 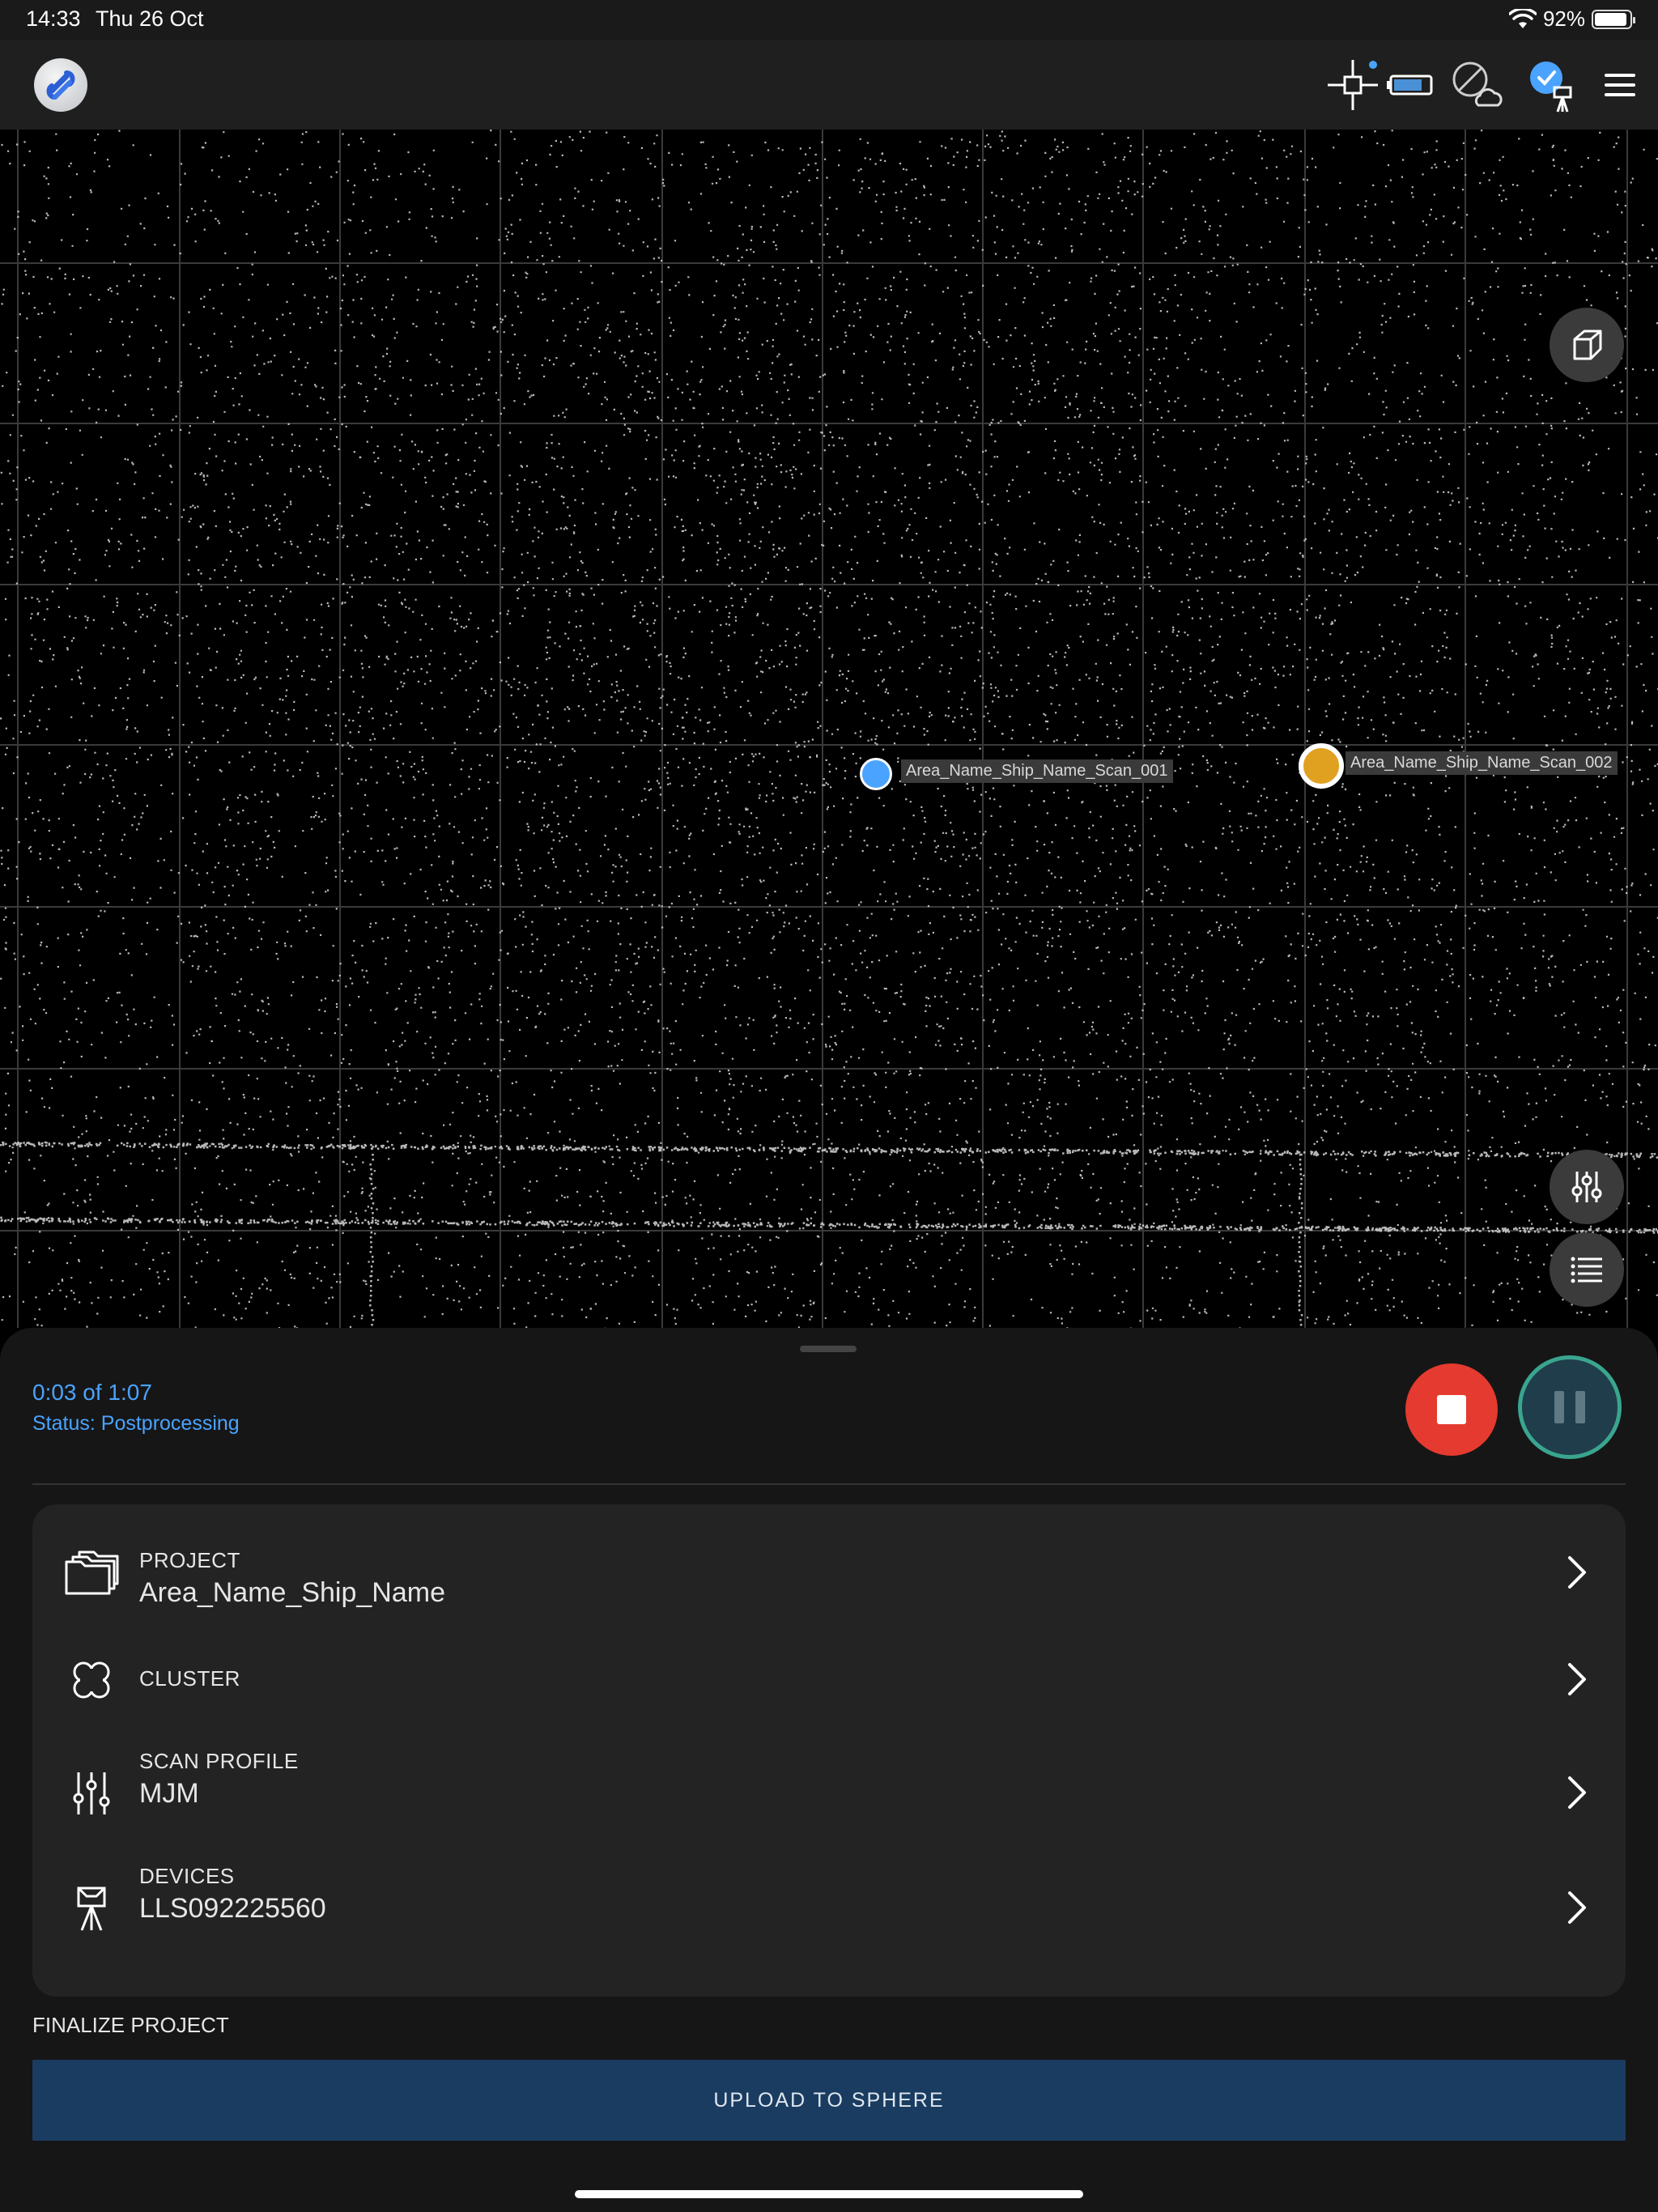 I want to click on wifi-icon, so click(x=1522, y=18).